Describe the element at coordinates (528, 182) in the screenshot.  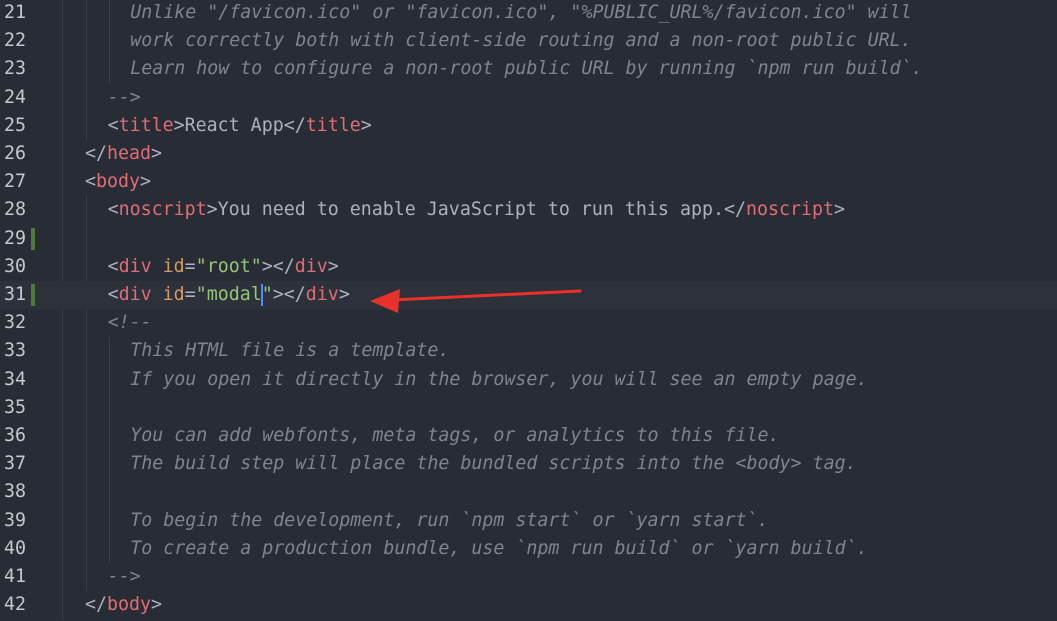
I see `code-line: 27 <body>` at that location.